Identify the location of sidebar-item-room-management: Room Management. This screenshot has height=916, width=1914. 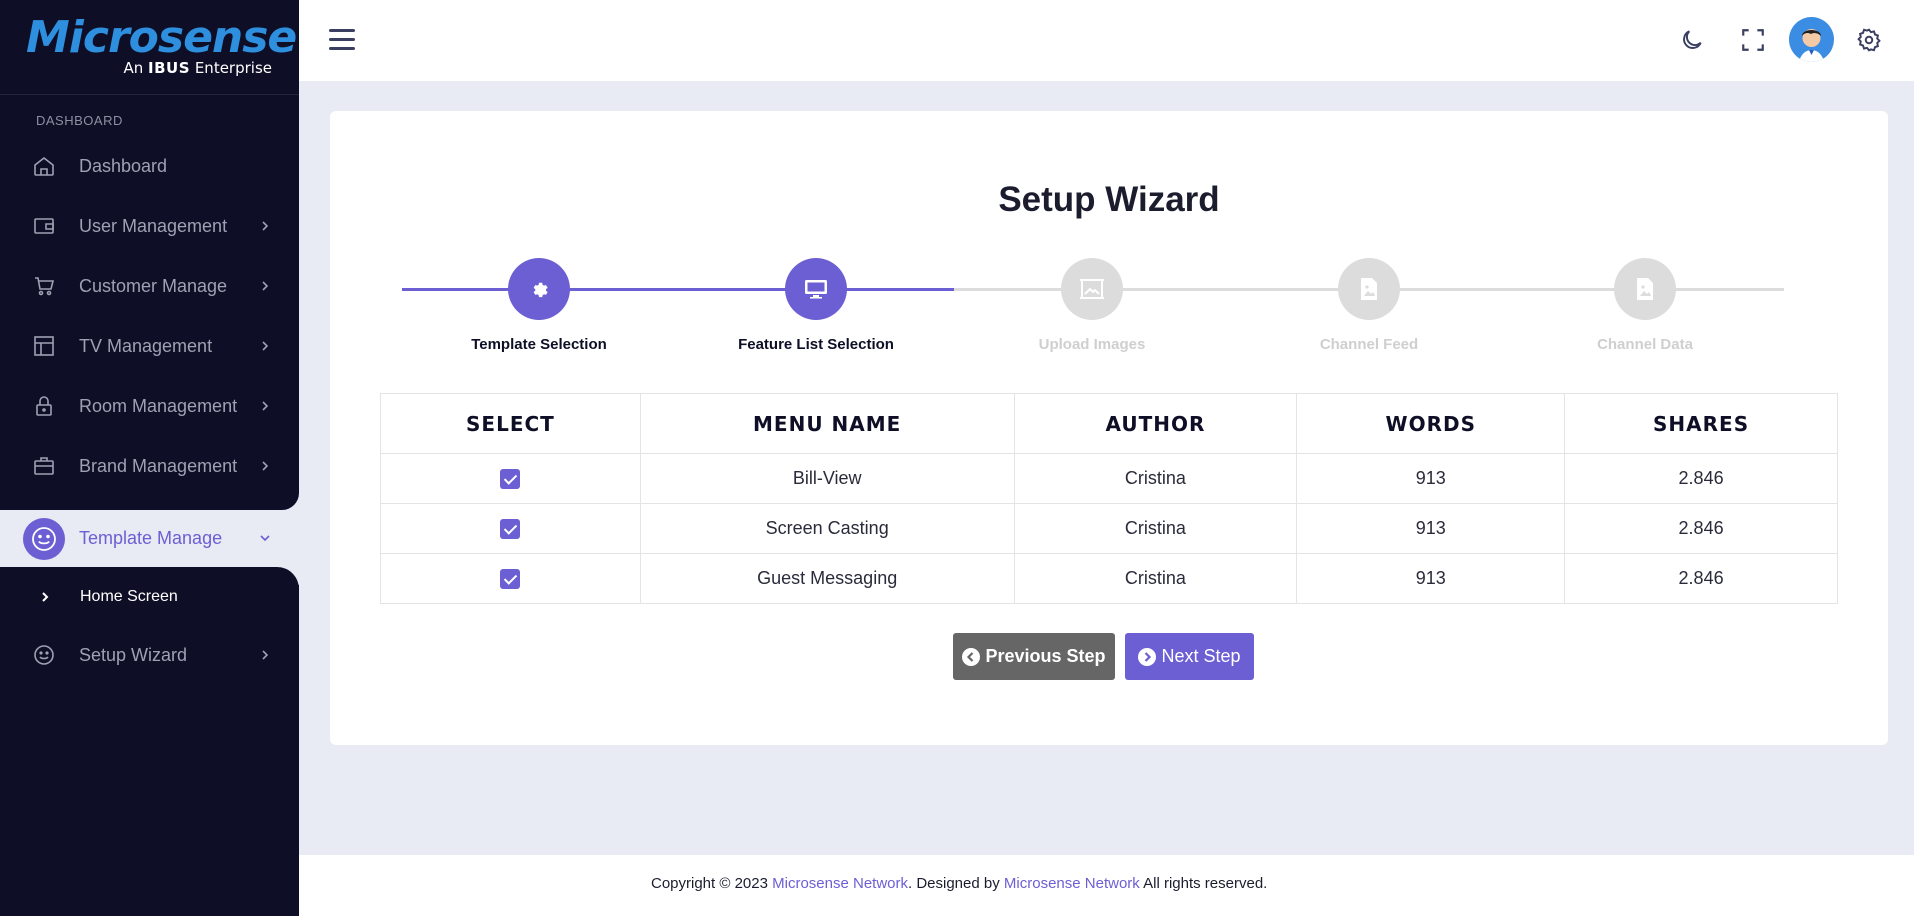
(149, 406).